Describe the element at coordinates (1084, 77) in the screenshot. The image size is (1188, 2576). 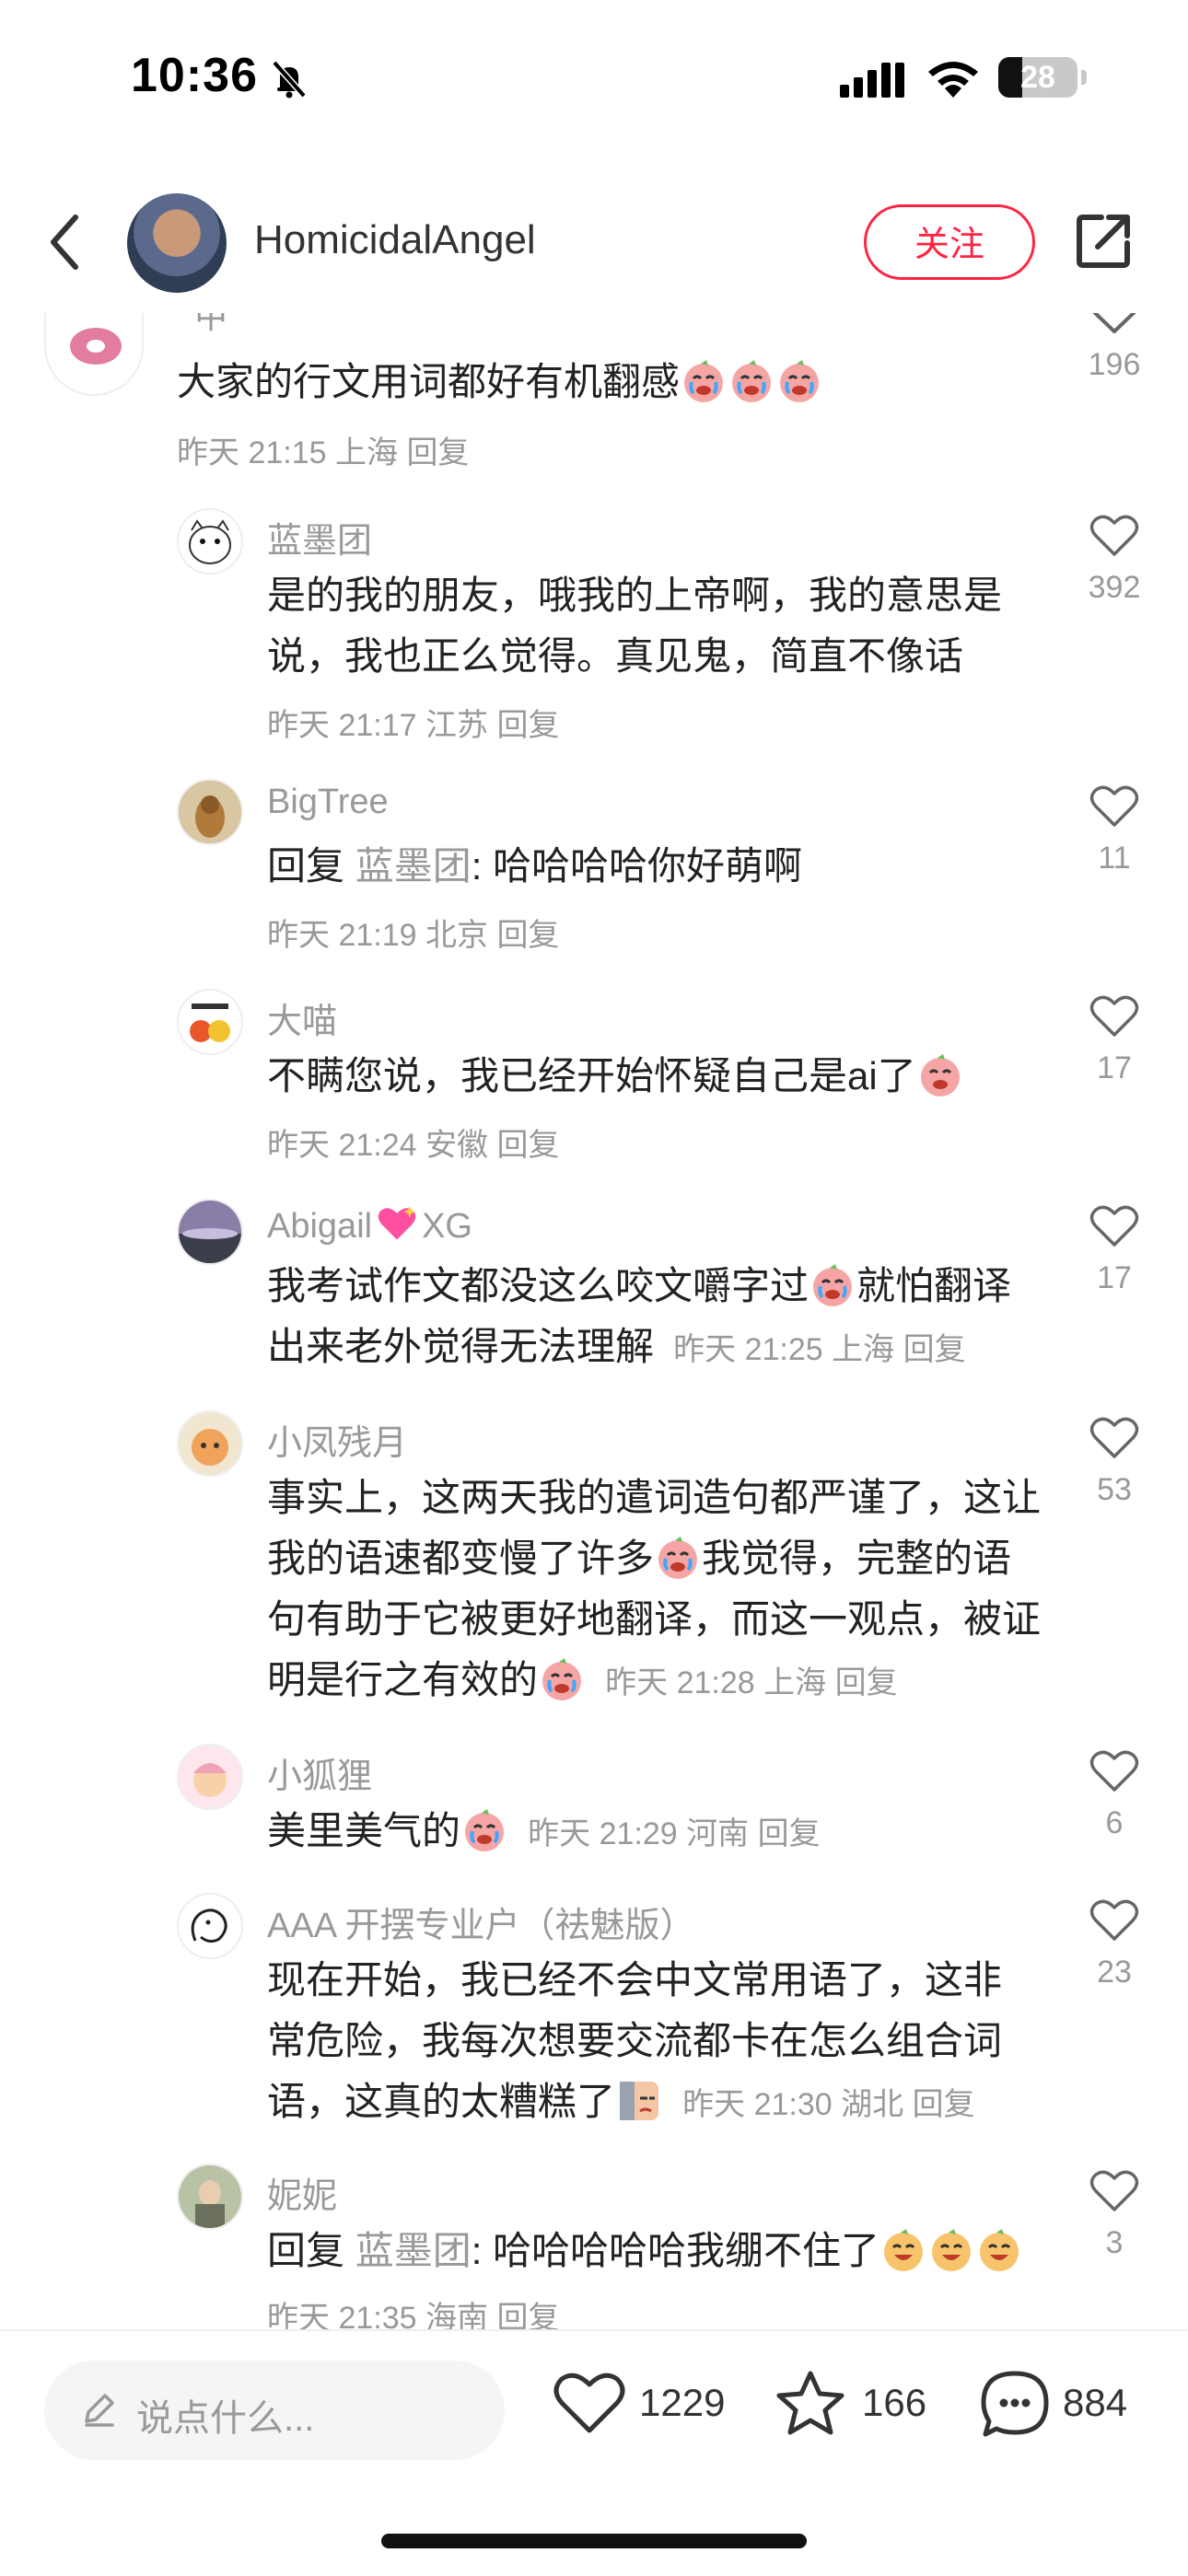
I see `battery-tip` at that location.